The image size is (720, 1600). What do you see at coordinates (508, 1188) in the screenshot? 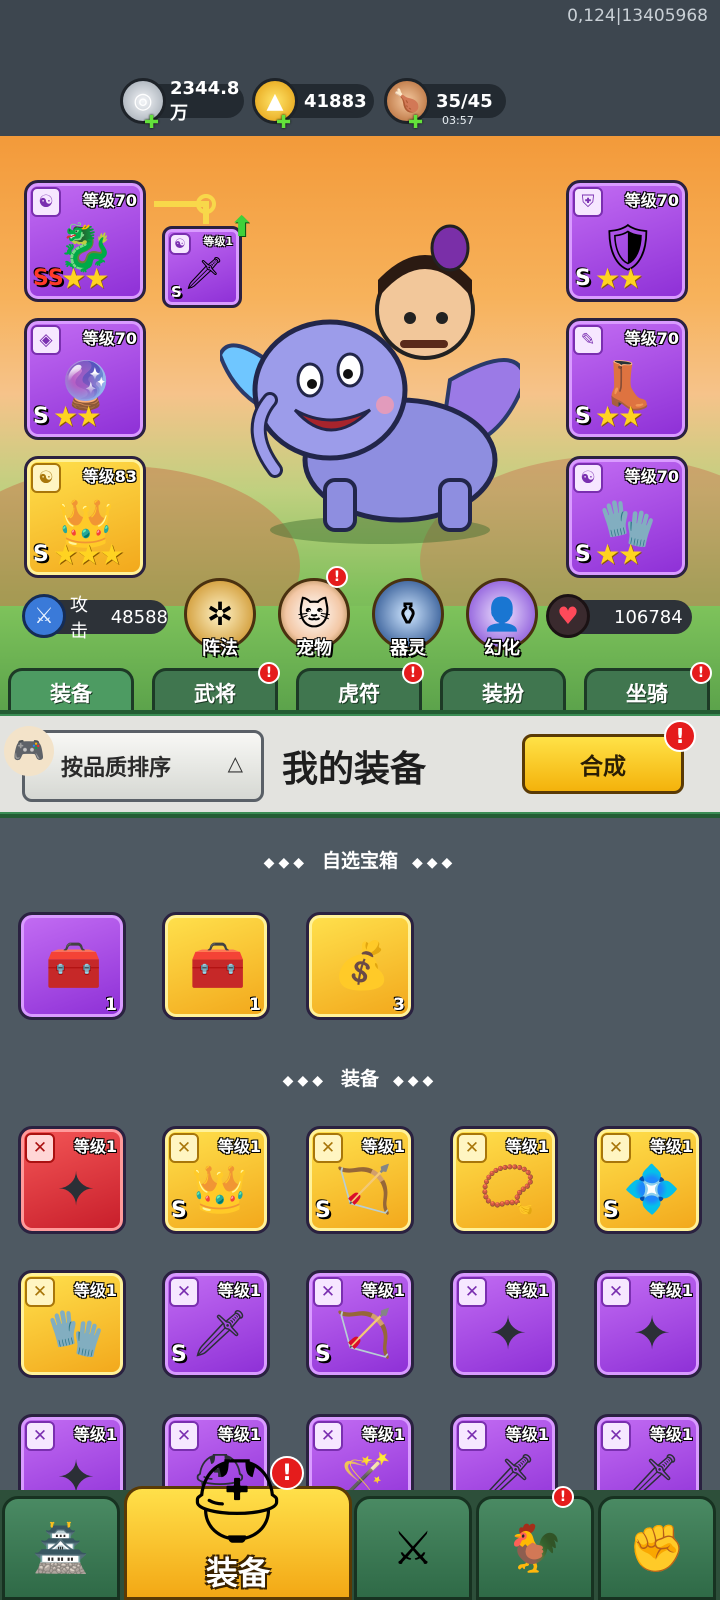
I see `amulet-icon: 📿` at bounding box center [508, 1188].